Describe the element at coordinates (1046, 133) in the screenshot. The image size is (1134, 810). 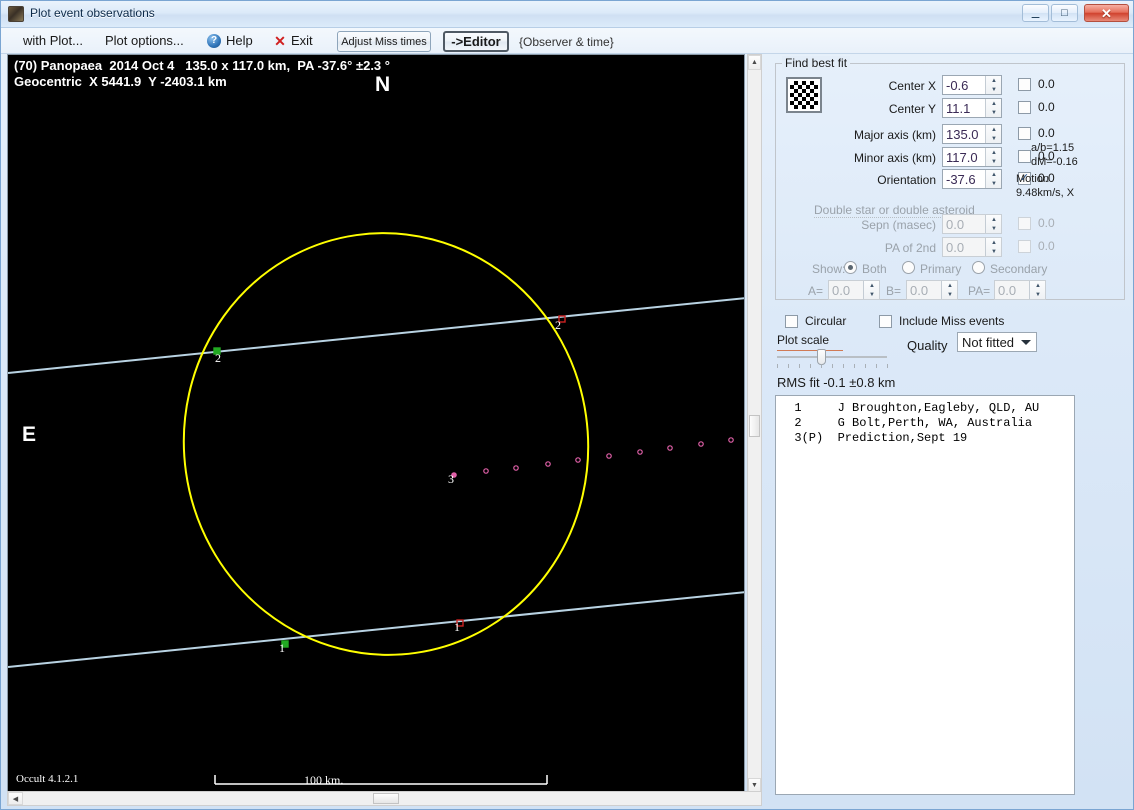
I see `major-axis-error-value: 0.0` at that location.